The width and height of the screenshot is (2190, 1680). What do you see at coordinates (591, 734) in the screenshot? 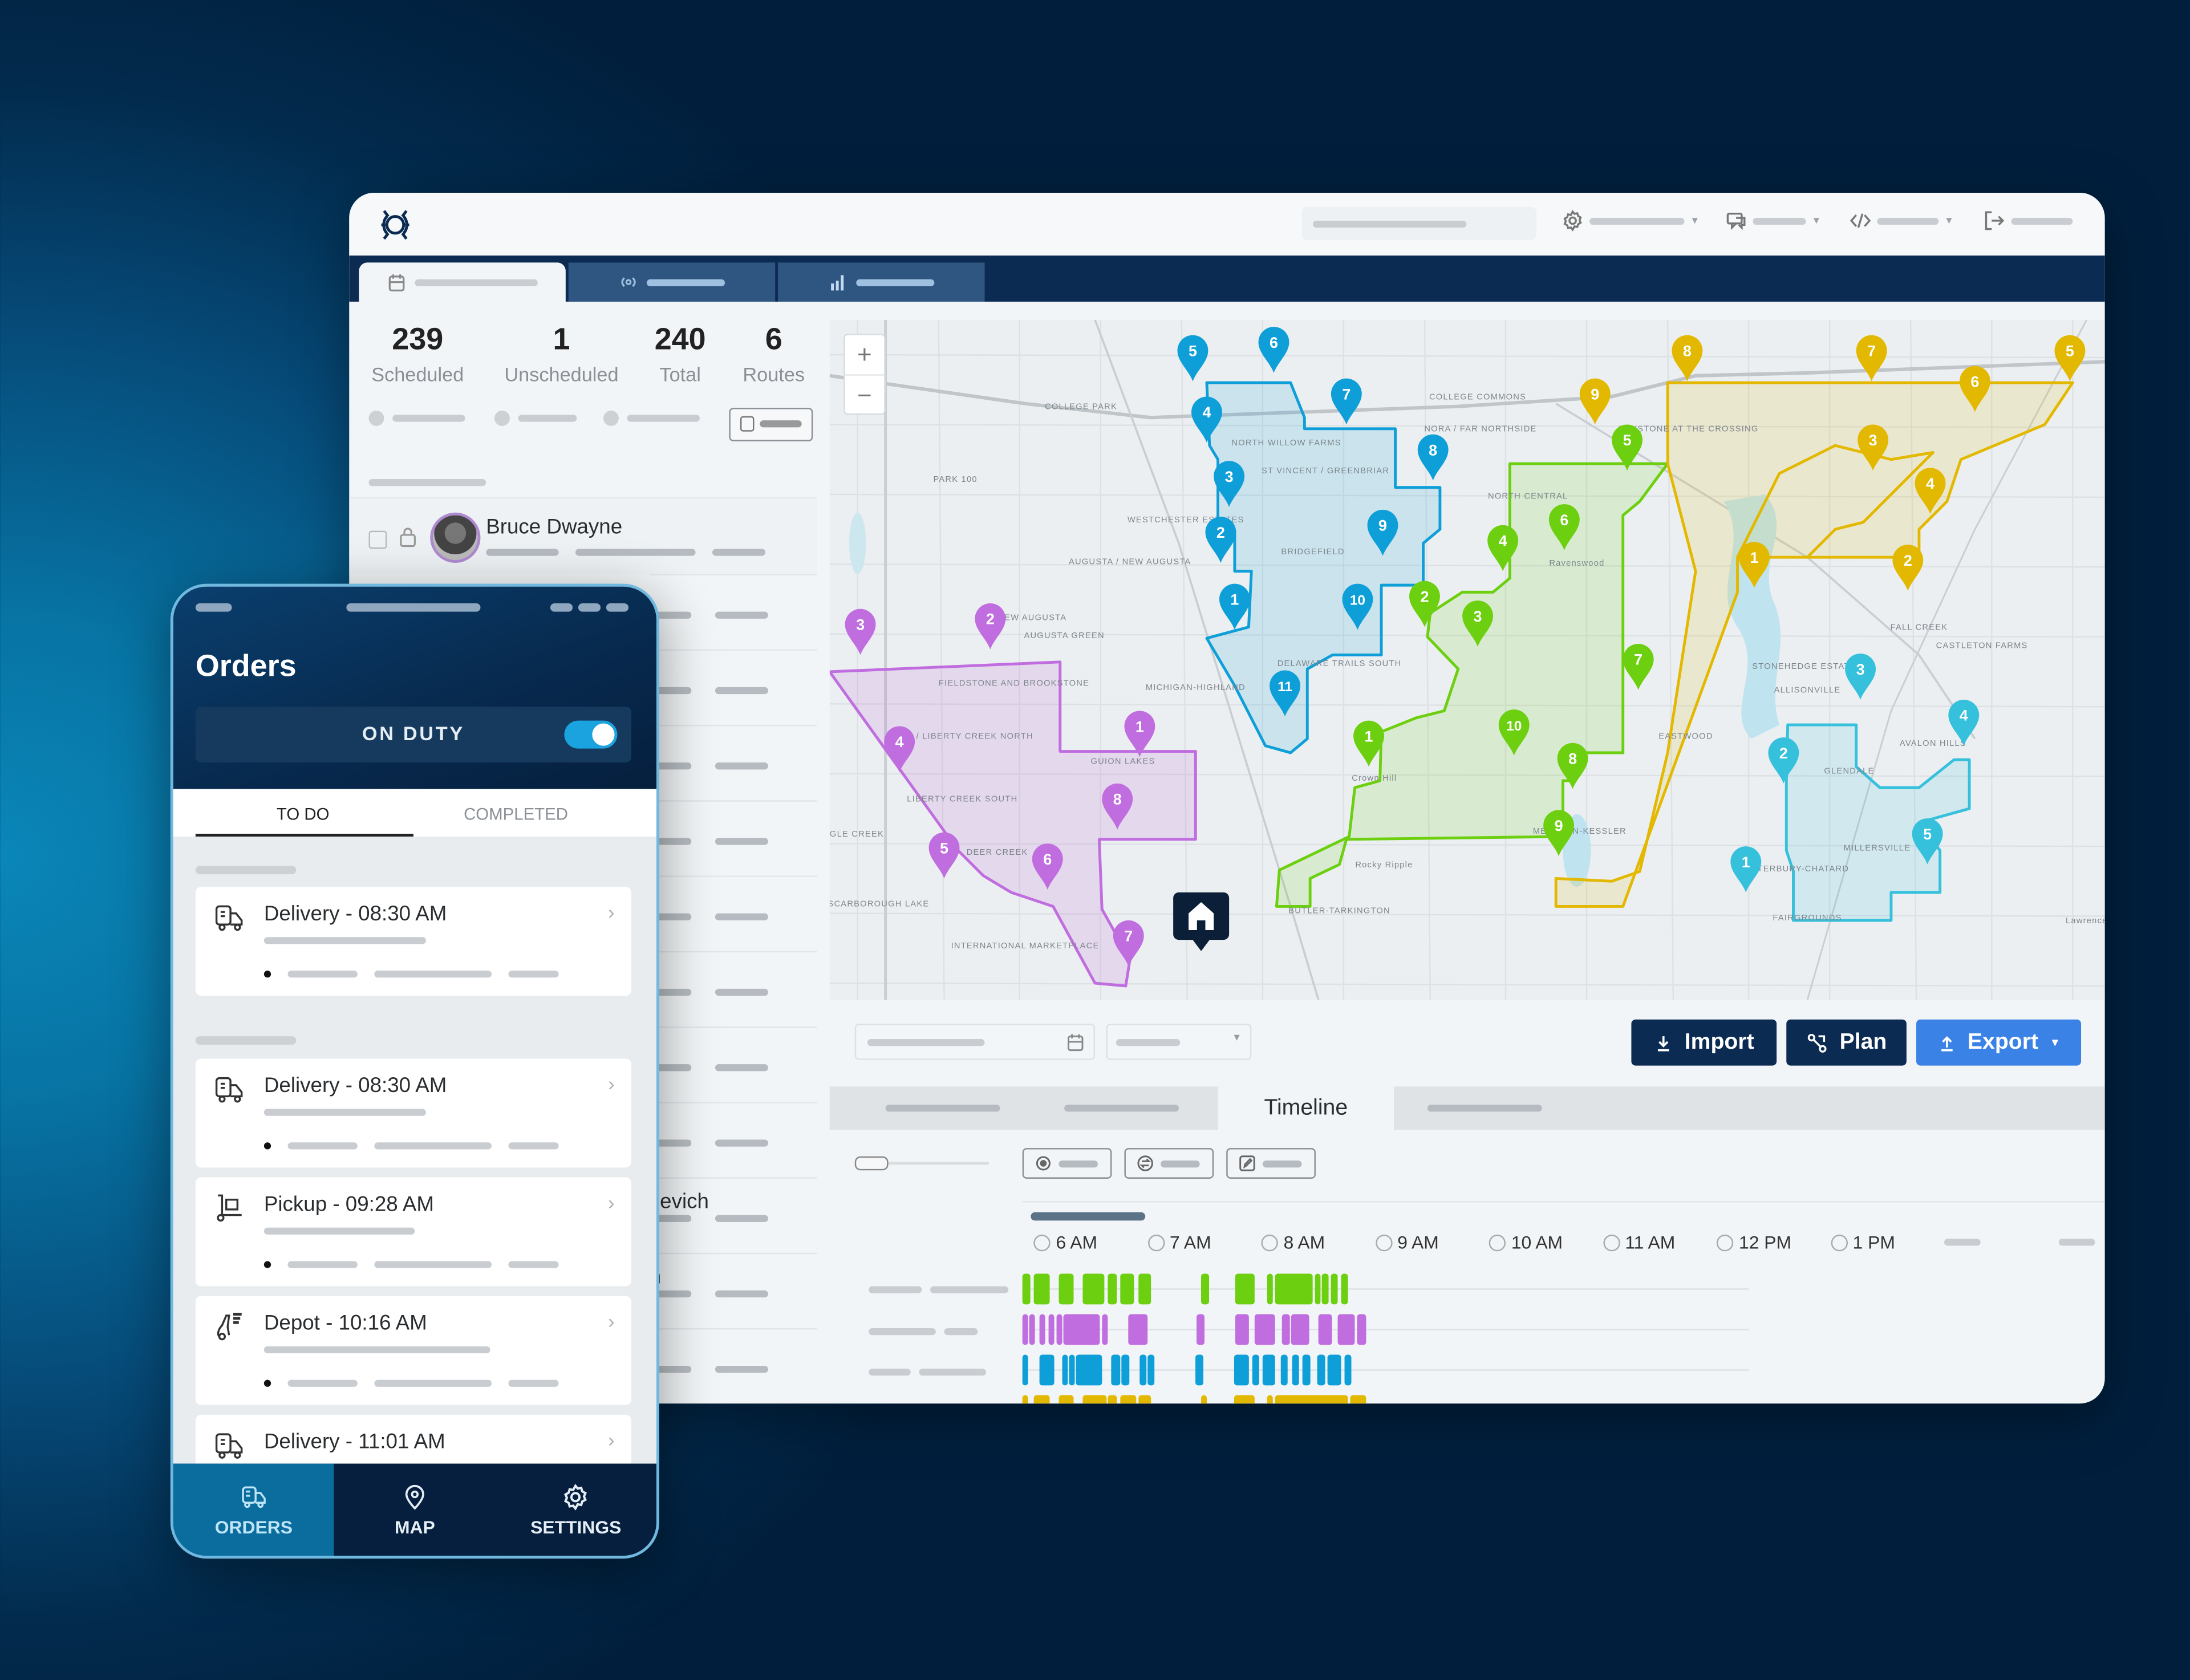
I see `on-duty-toggle` at bounding box center [591, 734].